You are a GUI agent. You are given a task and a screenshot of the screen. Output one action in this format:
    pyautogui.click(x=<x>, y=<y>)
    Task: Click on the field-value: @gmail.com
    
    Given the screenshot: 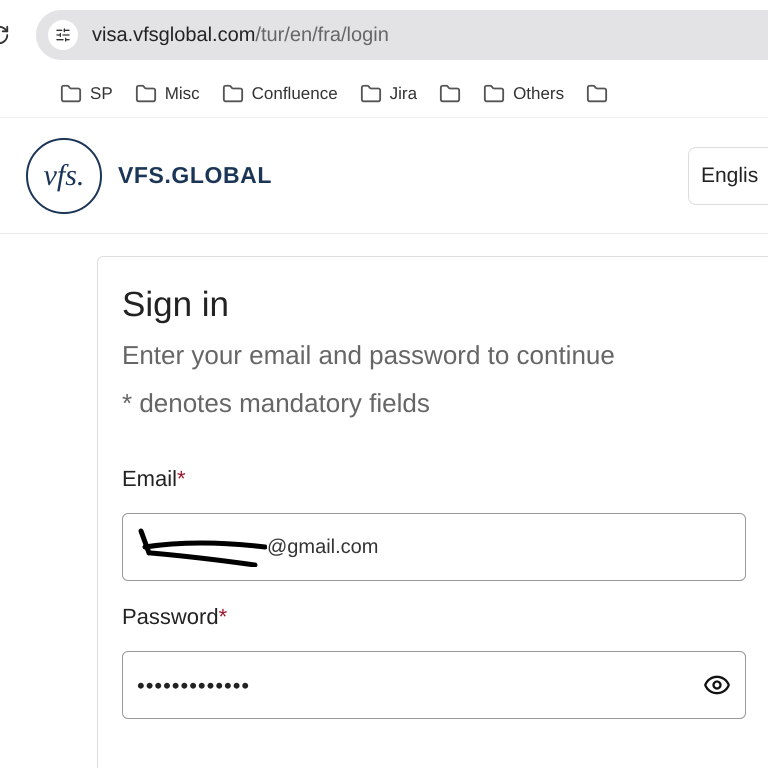 What is the action you would take?
    pyautogui.click(x=322, y=547)
    